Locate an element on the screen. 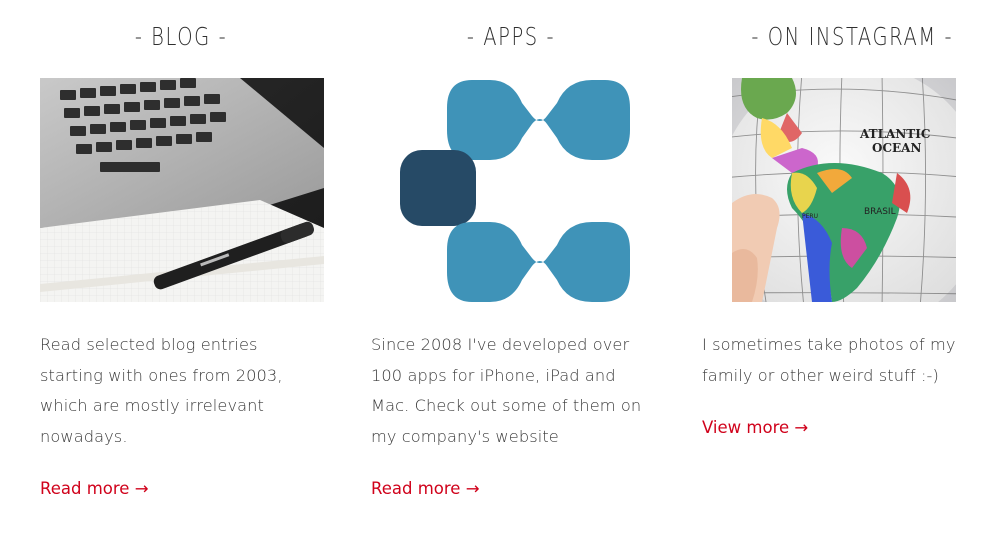  instagram-view-more-link: View more → is located at coordinates (755, 427).